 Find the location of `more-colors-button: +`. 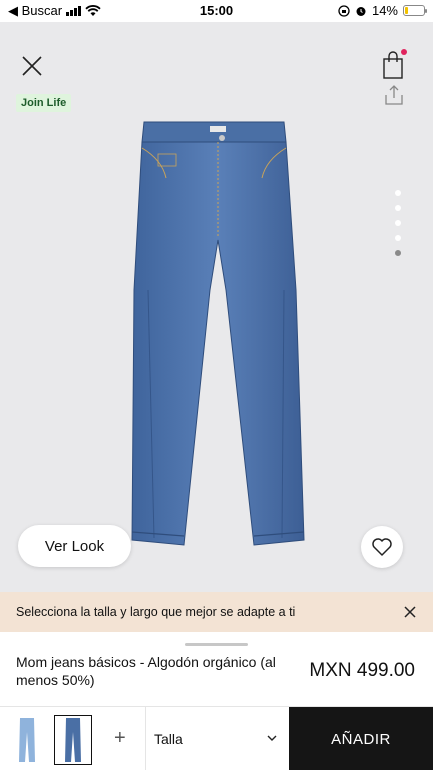

more-colors-button: + is located at coordinates (120, 738).